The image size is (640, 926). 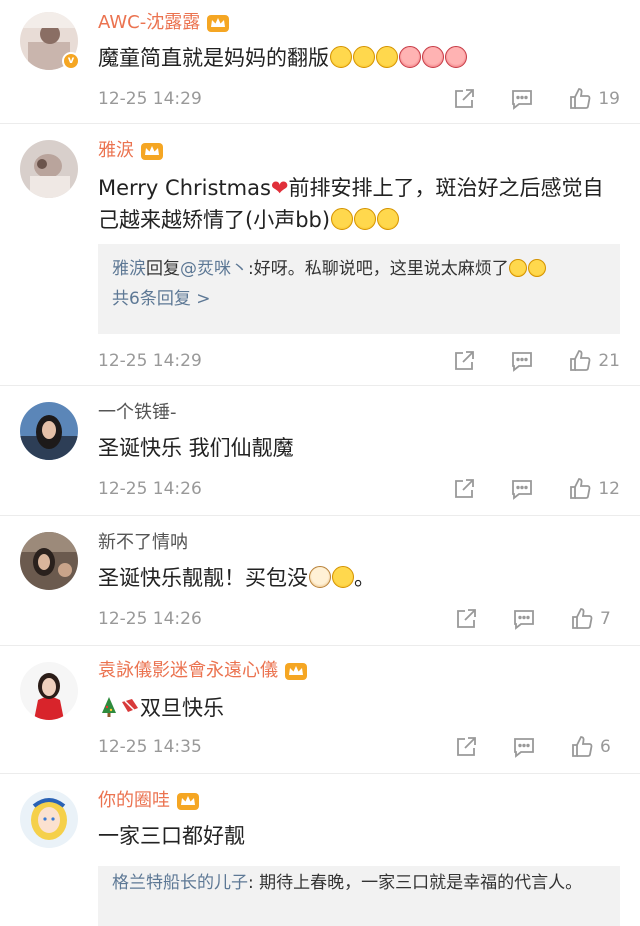 I want to click on comment-text: 一家三口都好靓, so click(x=171, y=836).